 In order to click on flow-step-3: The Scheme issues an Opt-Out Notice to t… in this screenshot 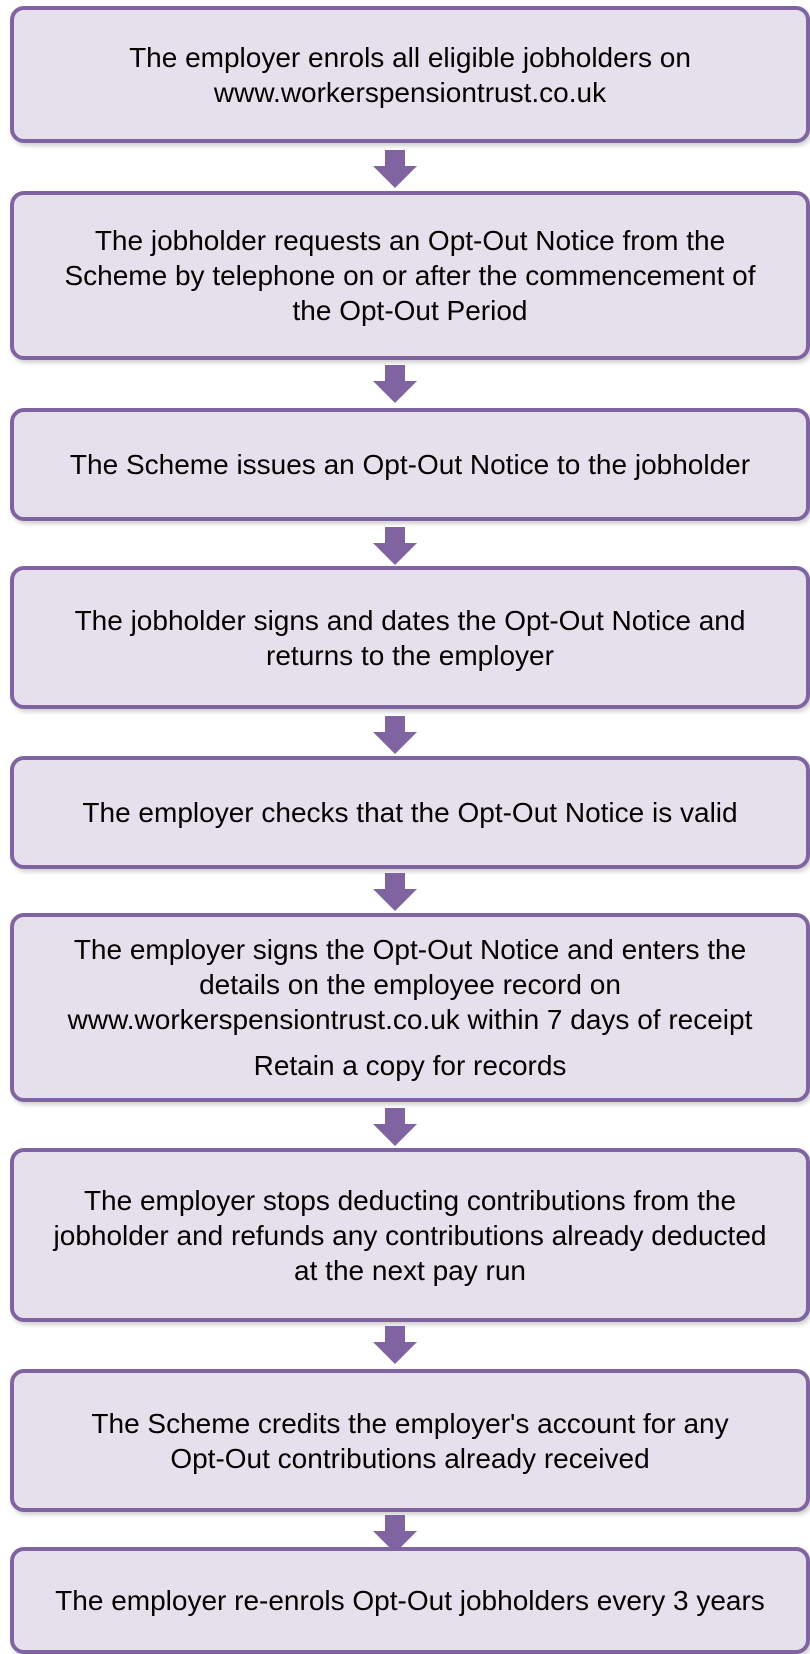, I will do `click(410, 464)`.